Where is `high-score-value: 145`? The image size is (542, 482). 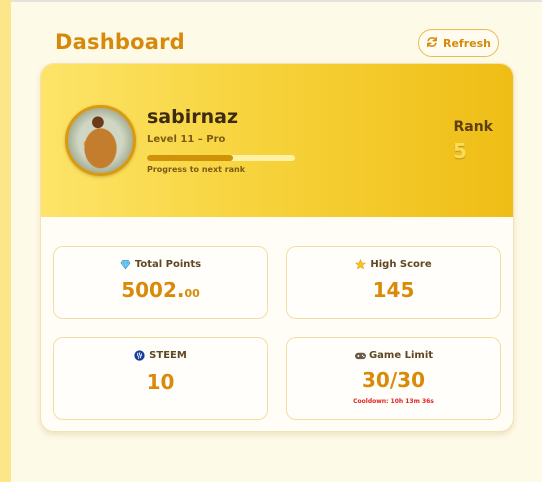 high-score-value: 145 is located at coordinates (393, 290).